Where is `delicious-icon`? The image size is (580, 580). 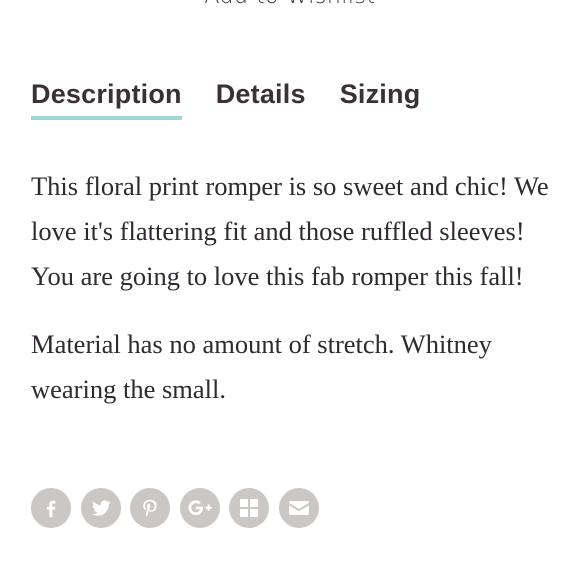 delicious-icon is located at coordinates (249, 508).